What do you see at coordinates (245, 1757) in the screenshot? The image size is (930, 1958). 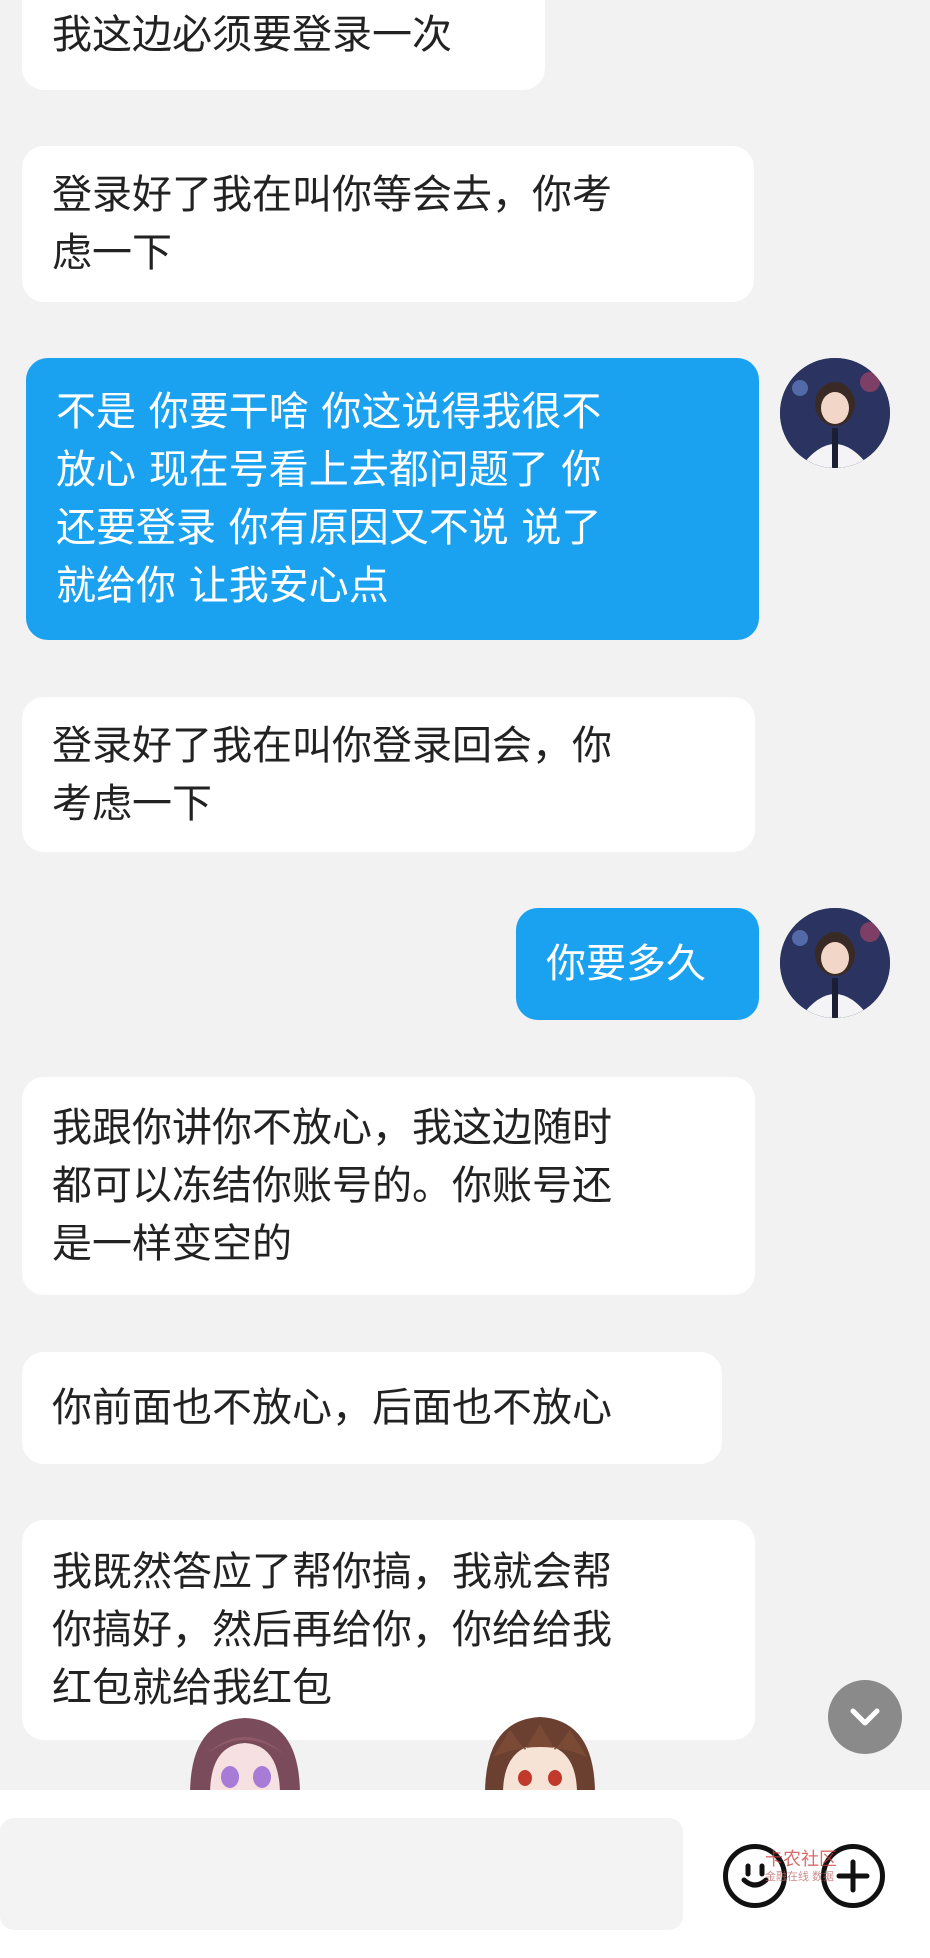 I see `girl-sticker` at bounding box center [245, 1757].